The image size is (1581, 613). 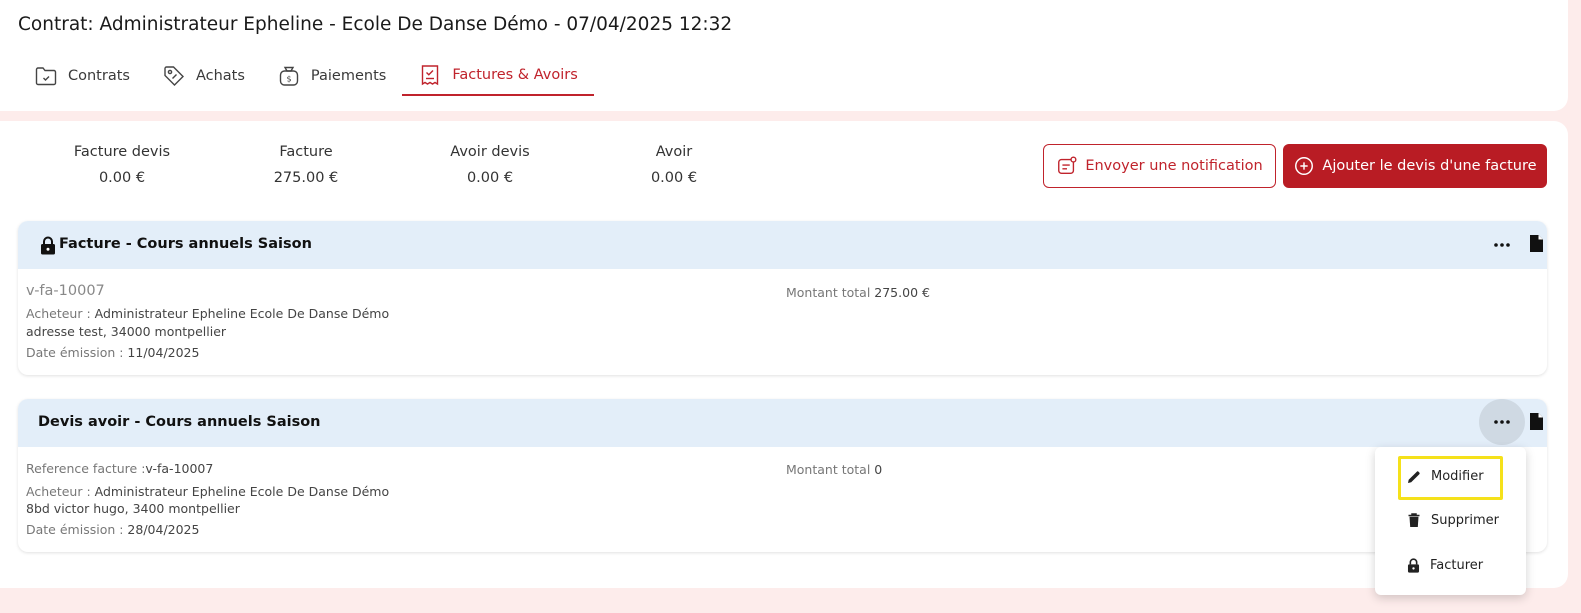 I want to click on options-menu: Modifier Supprimer Facturer, so click(x=1450, y=521).